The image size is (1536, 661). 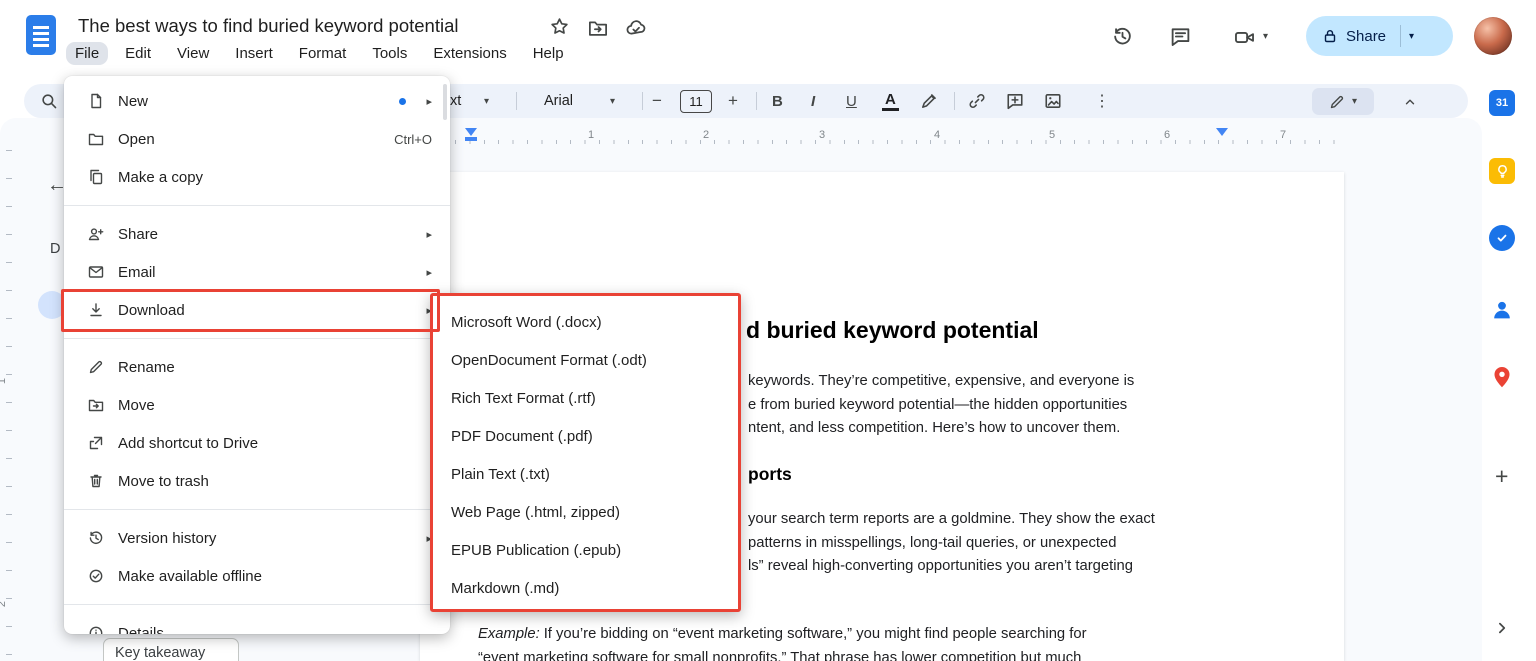 What do you see at coordinates (1330, 36) in the screenshot?
I see `lock-icon` at bounding box center [1330, 36].